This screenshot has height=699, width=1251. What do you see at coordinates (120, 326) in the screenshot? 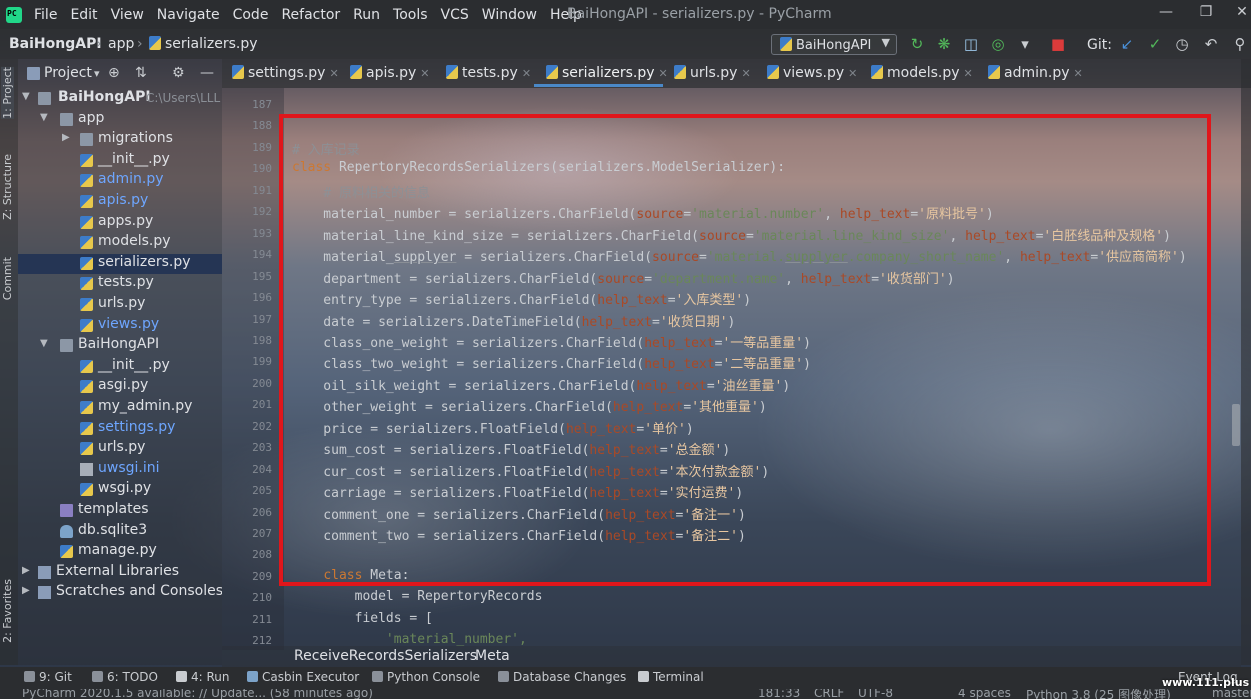
I see `tree-item: views.py` at bounding box center [120, 326].